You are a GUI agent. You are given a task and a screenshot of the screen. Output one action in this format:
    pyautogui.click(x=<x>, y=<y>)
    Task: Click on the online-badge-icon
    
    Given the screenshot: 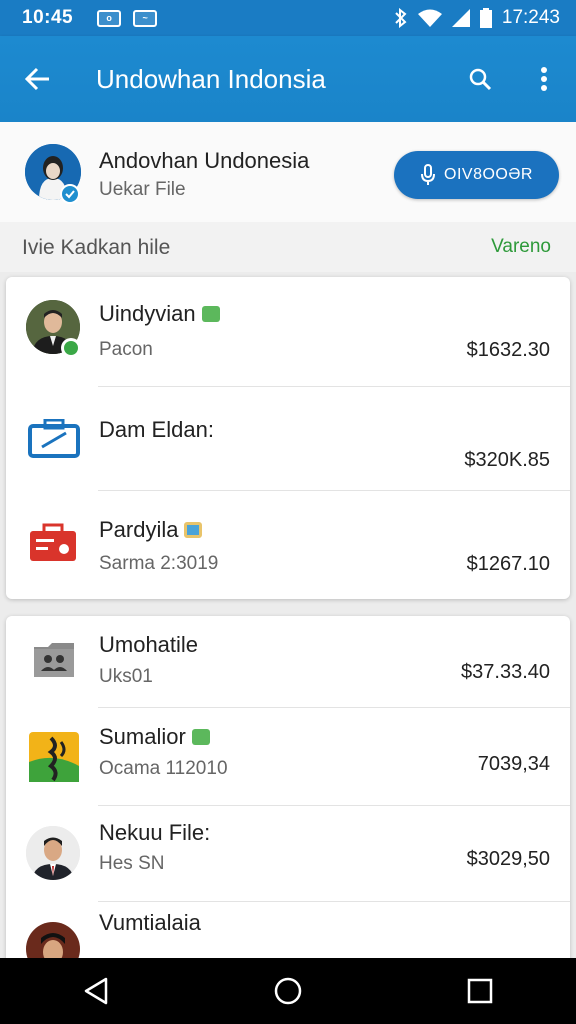 What is the action you would take?
    pyautogui.click(x=71, y=348)
    